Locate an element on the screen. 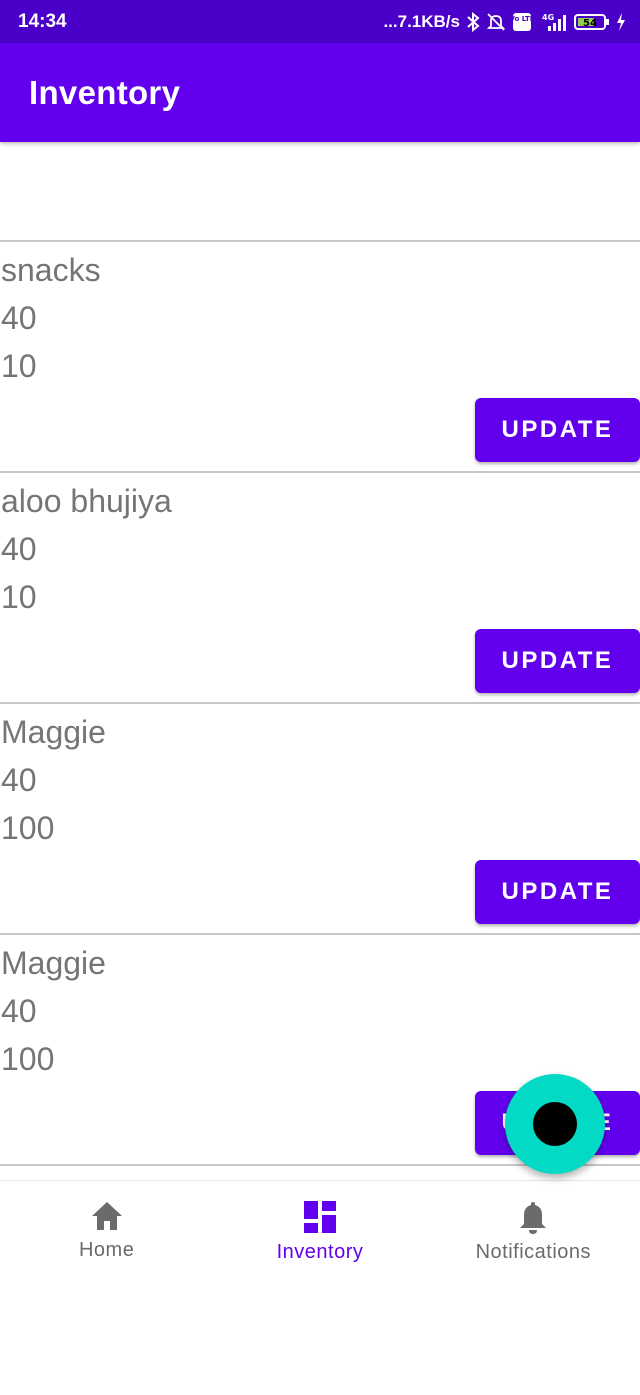 Image resolution: width=640 pixels, height=1395 pixels. nav-item-notifications: Notifications is located at coordinates (533, 1231).